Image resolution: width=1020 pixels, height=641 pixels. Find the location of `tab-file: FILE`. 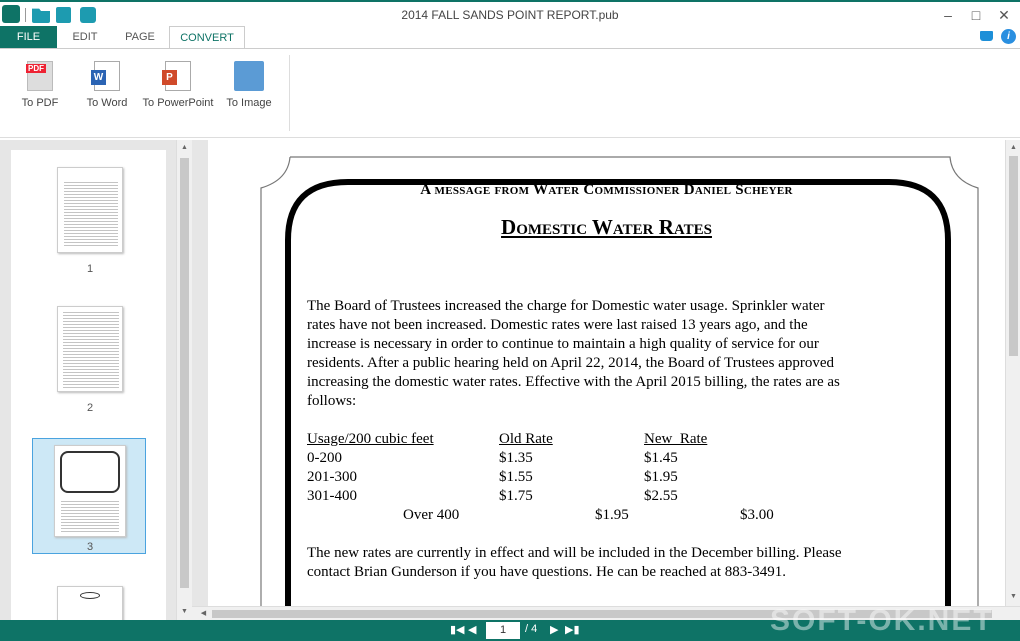

tab-file: FILE is located at coordinates (28, 37).